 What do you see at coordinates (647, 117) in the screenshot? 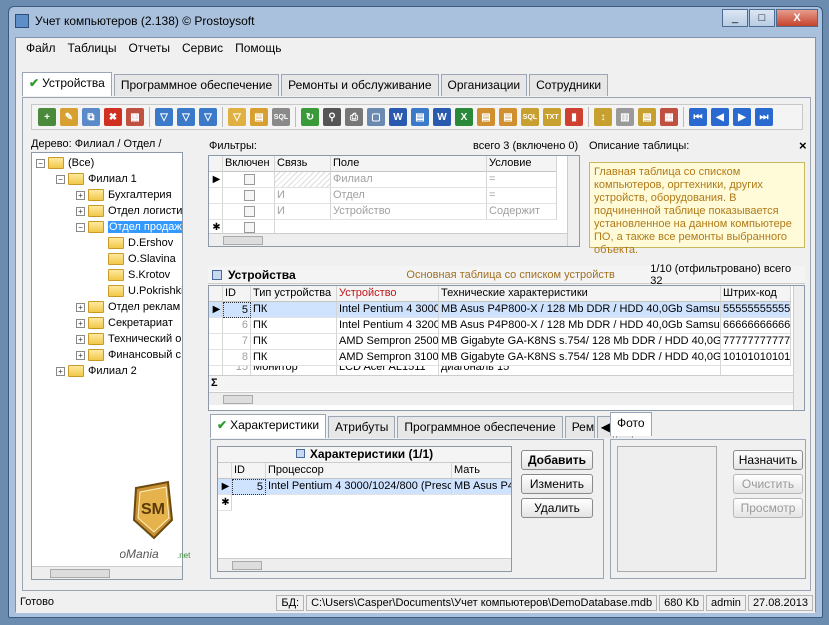
I see `settings-icon: ▤` at bounding box center [647, 117].